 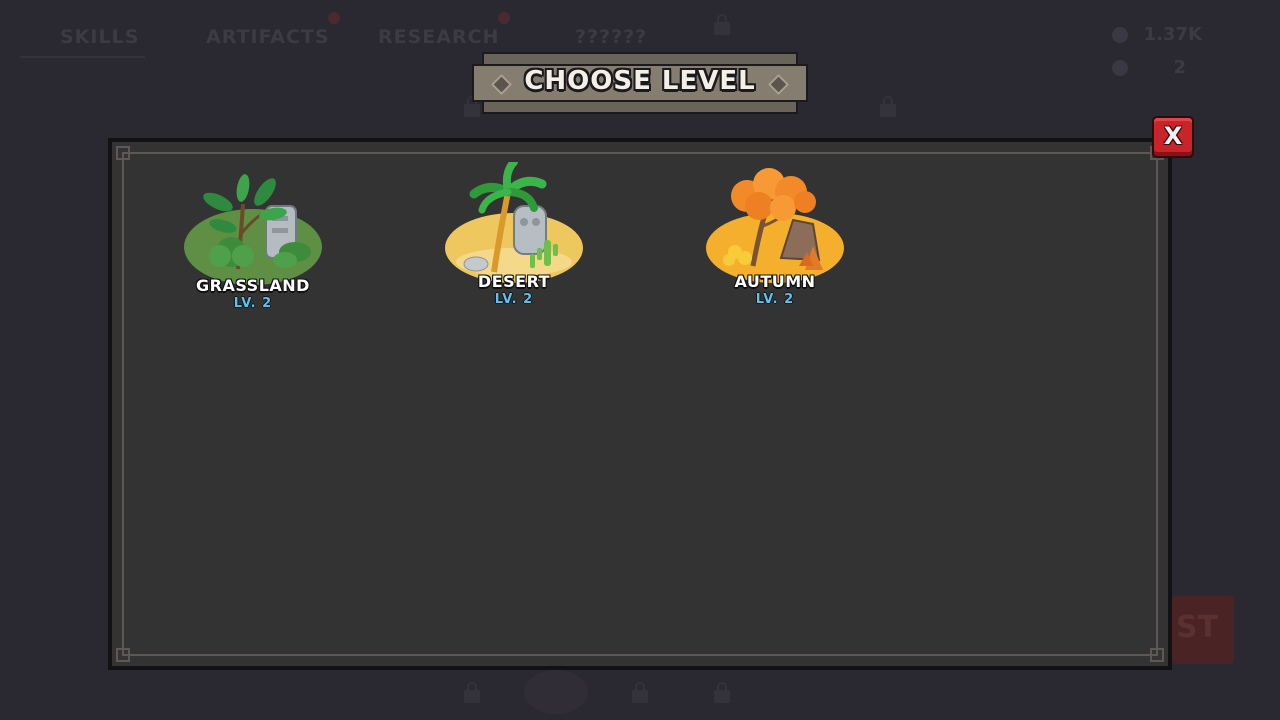 What do you see at coordinates (556, 692) in the screenshot?
I see `bg-skill-node-icon` at bounding box center [556, 692].